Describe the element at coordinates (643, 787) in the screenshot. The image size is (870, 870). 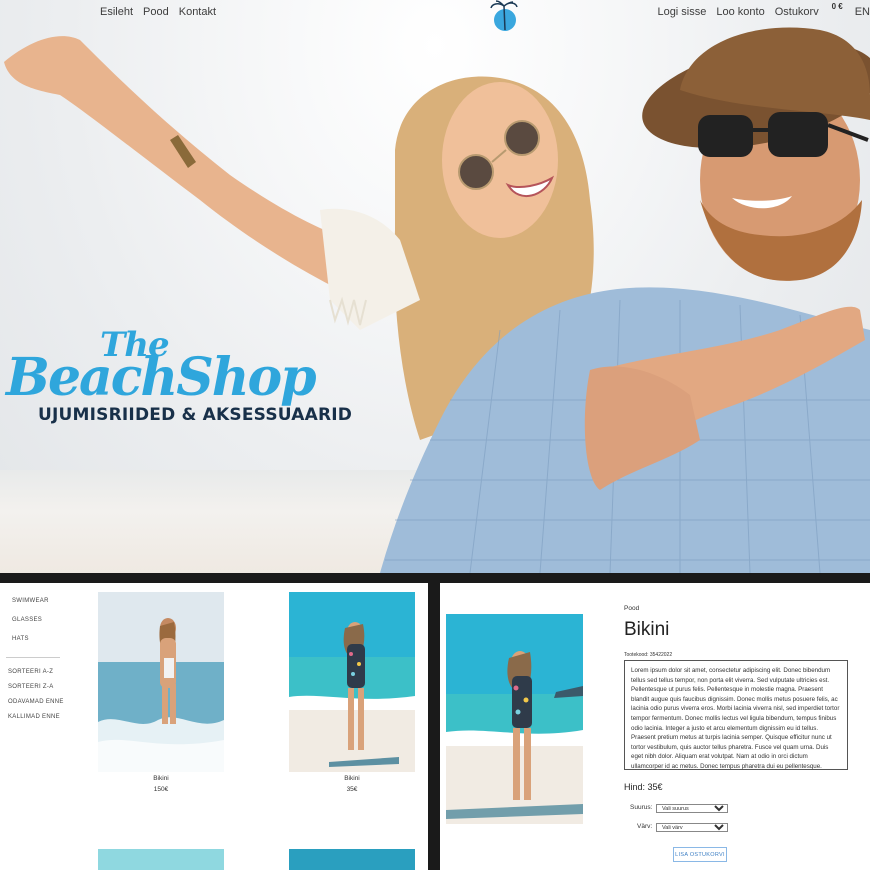
I see `product-price: Hind: 35€` at that location.